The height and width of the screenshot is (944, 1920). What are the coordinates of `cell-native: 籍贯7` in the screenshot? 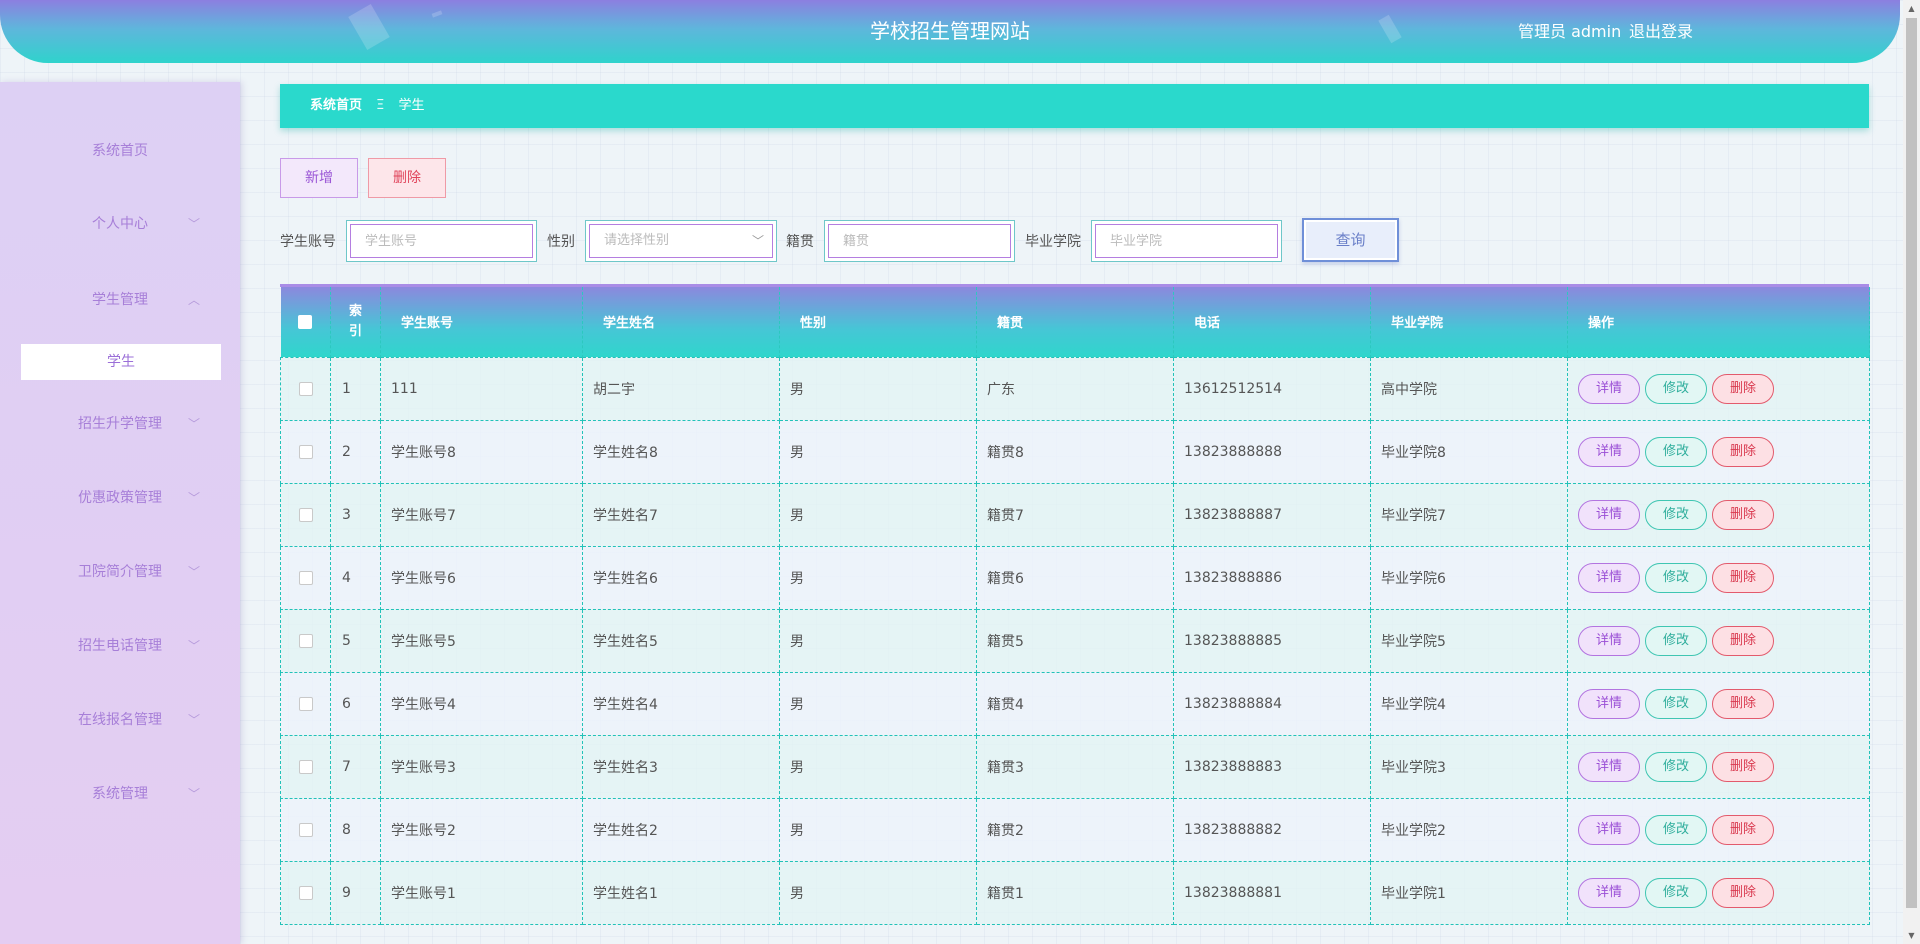 It's located at (1075, 514).